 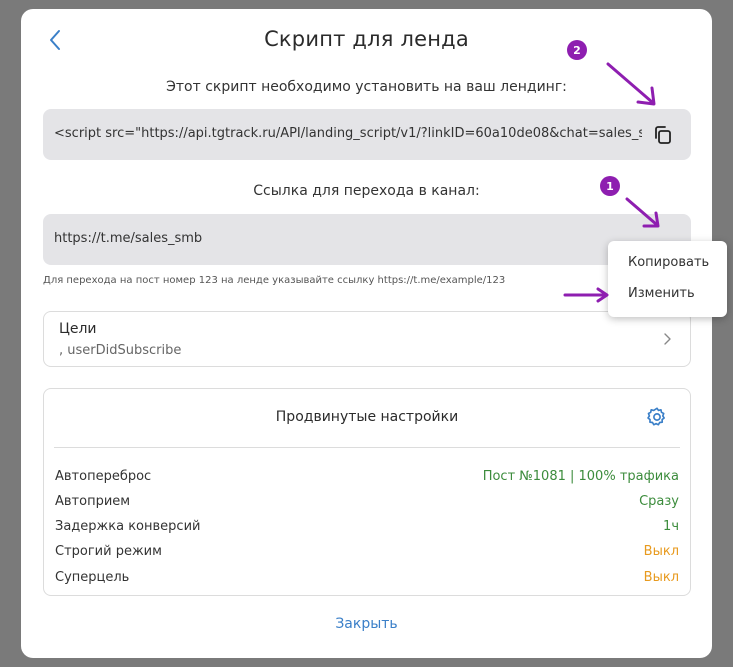 What do you see at coordinates (367, 339) in the screenshot?
I see `goals-row: Цели , userDidSubscribe` at bounding box center [367, 339].